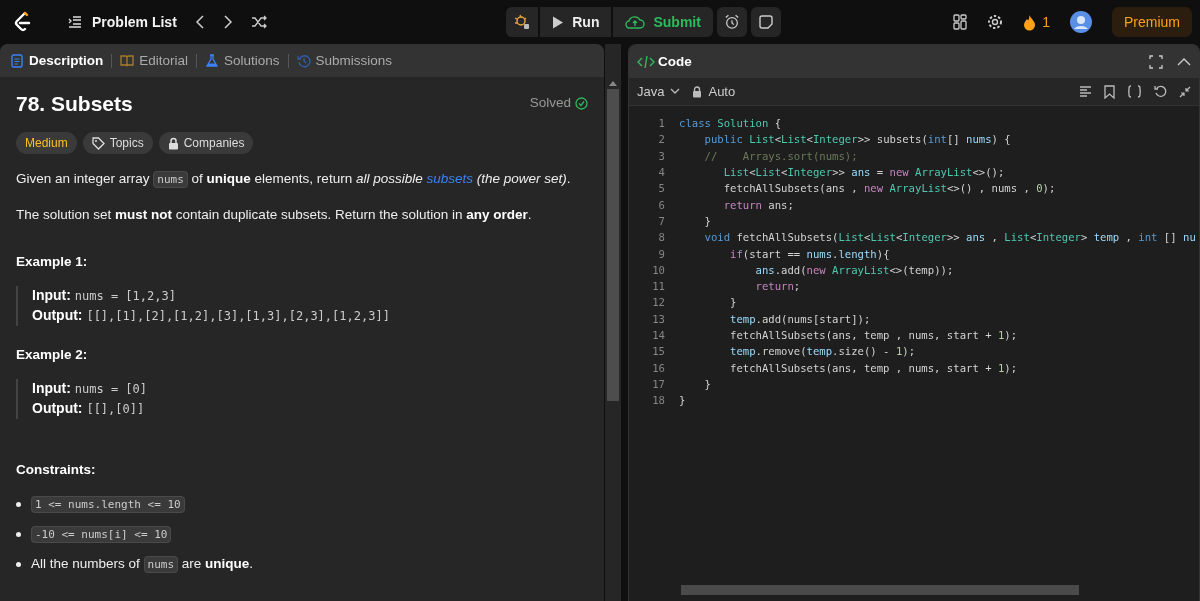  I want to click on constraint-item: -10 <= nums[i] <= 10, so click(101, 534).